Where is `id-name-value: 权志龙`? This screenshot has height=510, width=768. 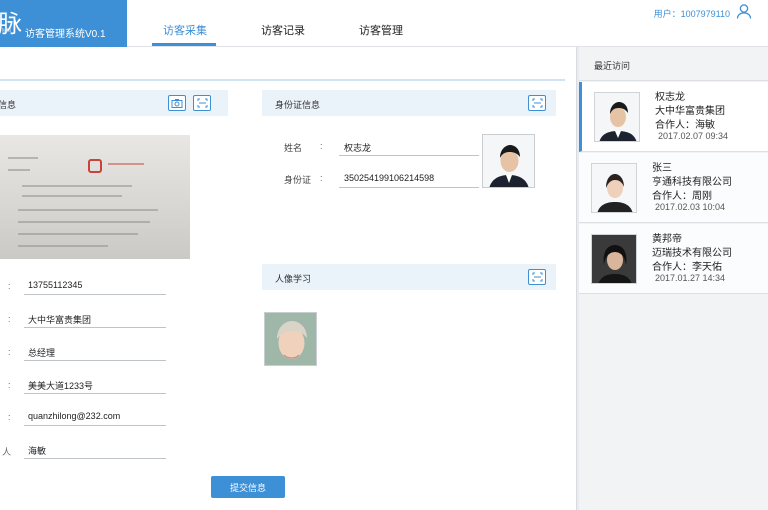
id-name-value: 权志龙 is located at coordinates (357, 147).